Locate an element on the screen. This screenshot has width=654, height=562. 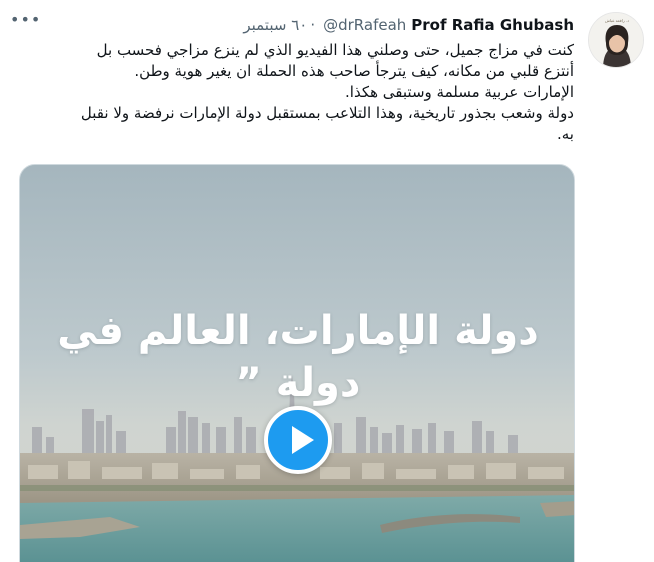
play-icon is located at coordinates (303, 440).